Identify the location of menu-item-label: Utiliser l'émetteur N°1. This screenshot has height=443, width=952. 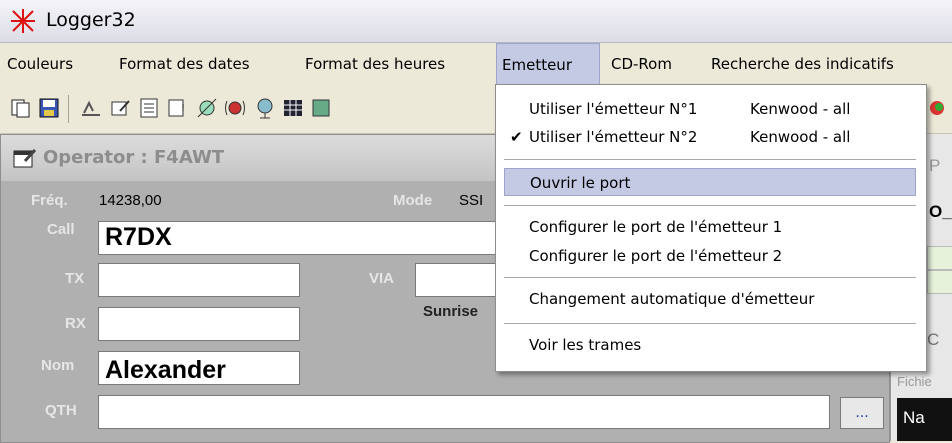
(613, 109).